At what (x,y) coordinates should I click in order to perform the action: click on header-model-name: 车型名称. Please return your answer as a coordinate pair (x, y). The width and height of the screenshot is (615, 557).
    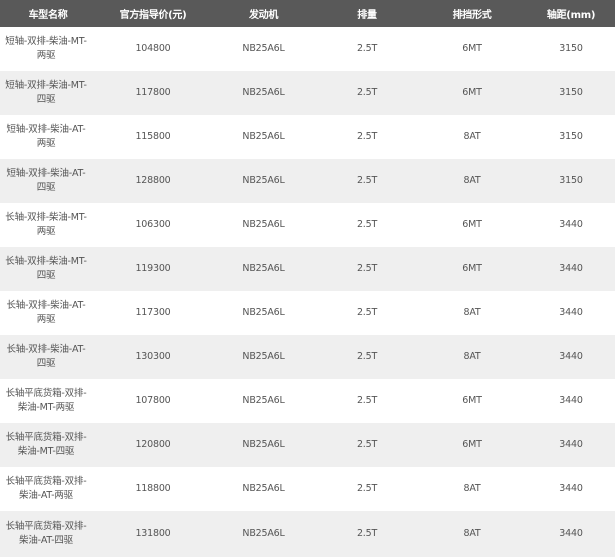
    Looking at the image, I should click on (48, 15).